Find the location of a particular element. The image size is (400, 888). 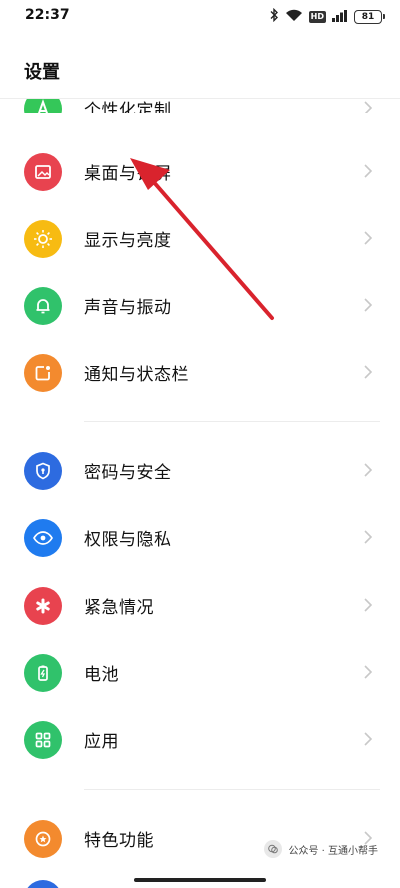

watermark-text: 公众号 · 互通小帮手 is located at coordinates (333, 851).